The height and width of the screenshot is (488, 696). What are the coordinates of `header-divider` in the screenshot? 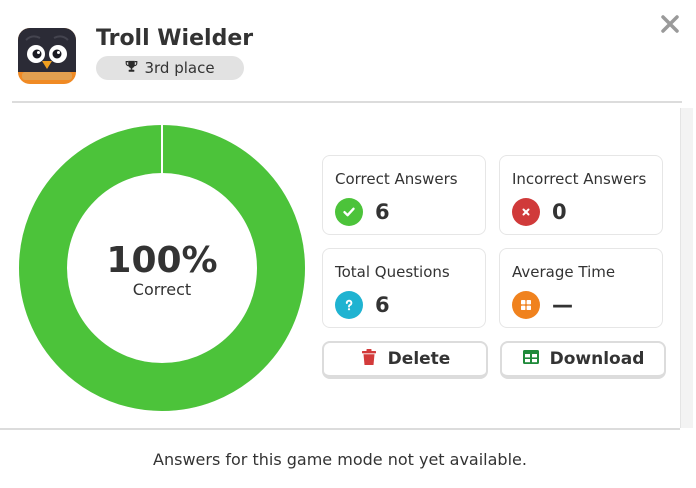 It's located at (347, 102).